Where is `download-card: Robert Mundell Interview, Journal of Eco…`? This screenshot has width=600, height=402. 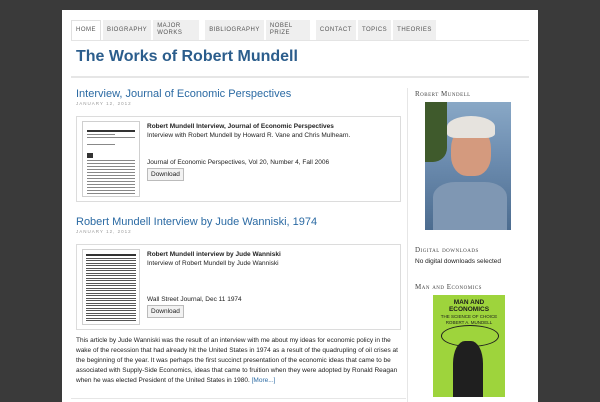 download-card: Robert Mundell Interview, Journal of Eco… is located at coordinates (238, 159).